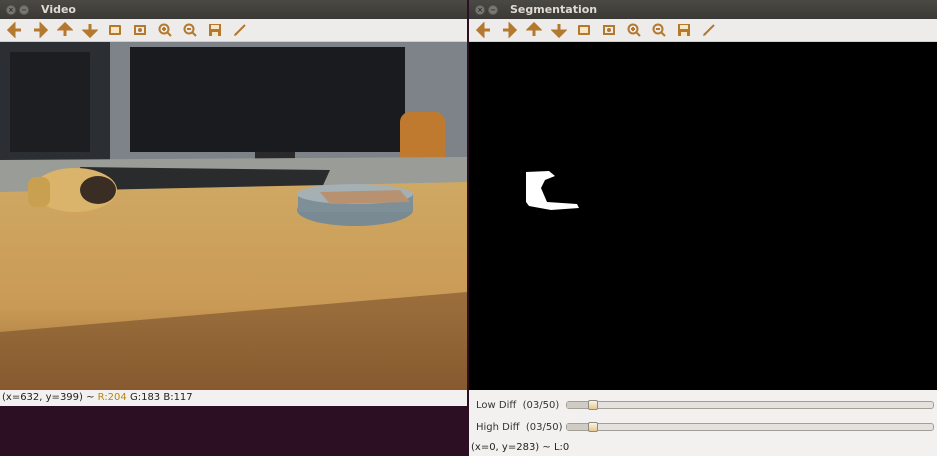  Describe the element at coordinates (703, 9) in the screenshot. I see `segmentation-titlebar: × − Segmentation` at that location.